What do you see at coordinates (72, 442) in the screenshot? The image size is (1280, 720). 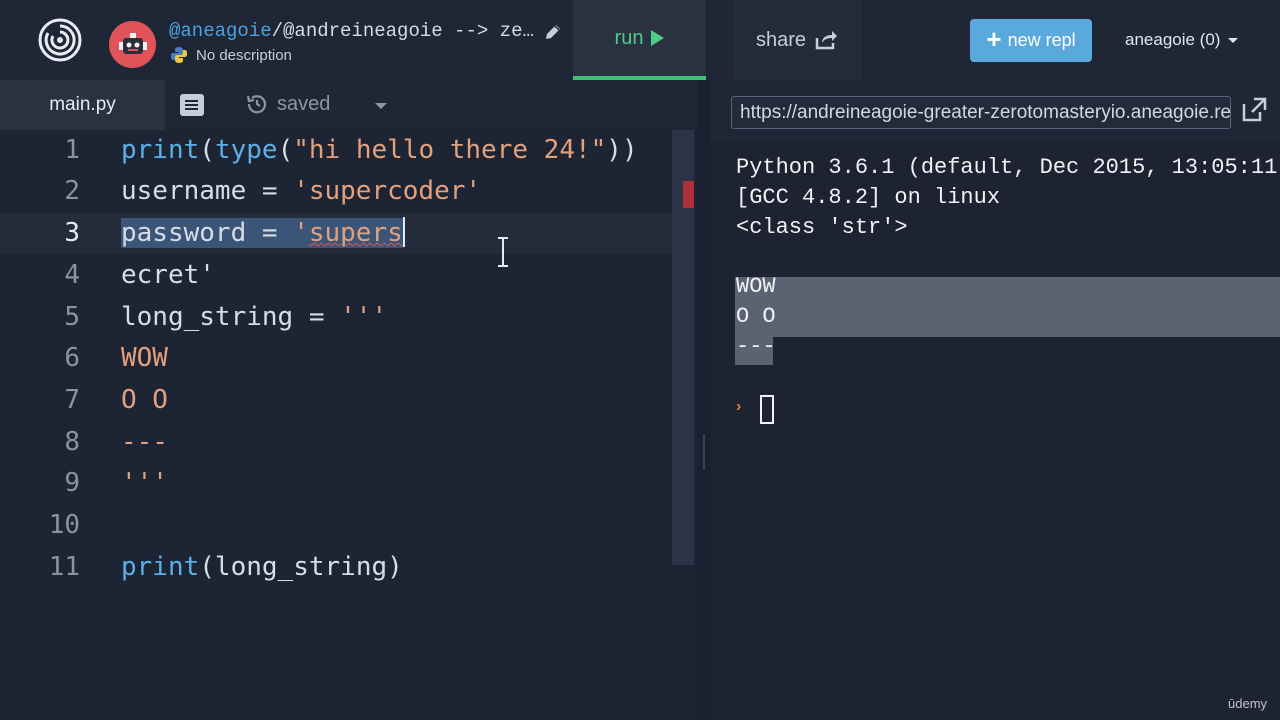 I see `line-number: 8` at bounding box center [72, 442].